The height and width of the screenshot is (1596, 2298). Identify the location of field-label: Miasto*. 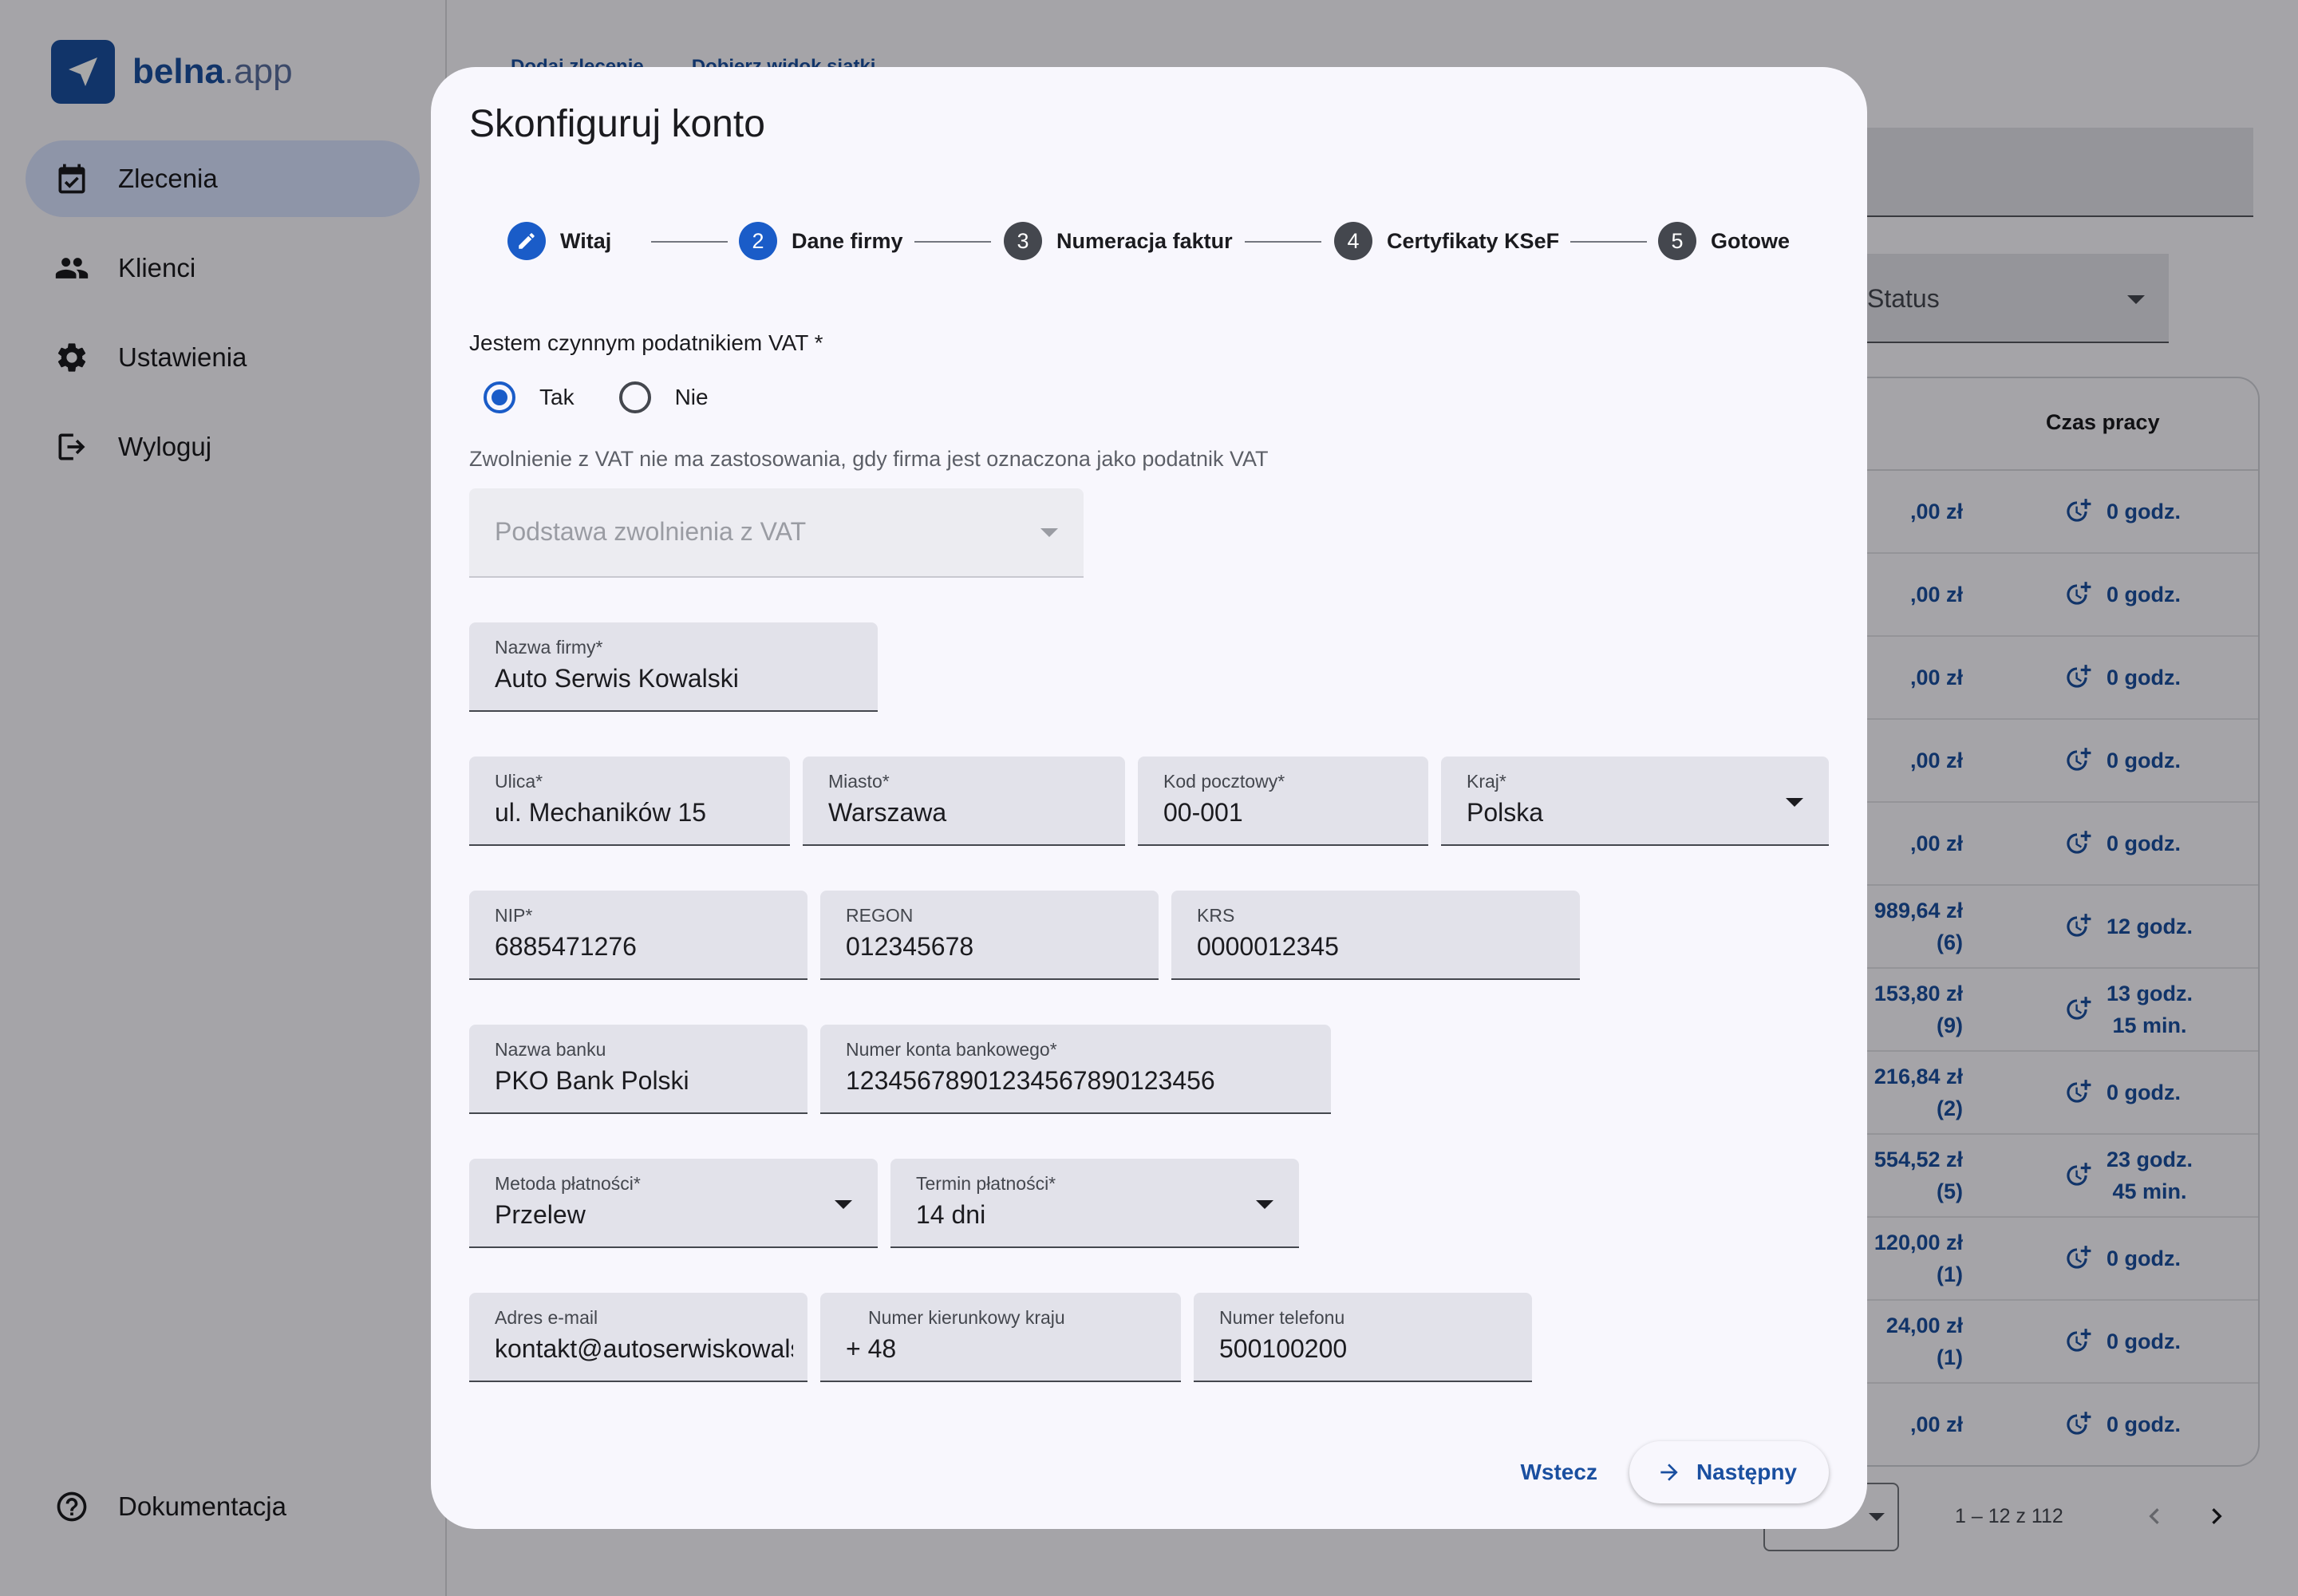
(859, 781).